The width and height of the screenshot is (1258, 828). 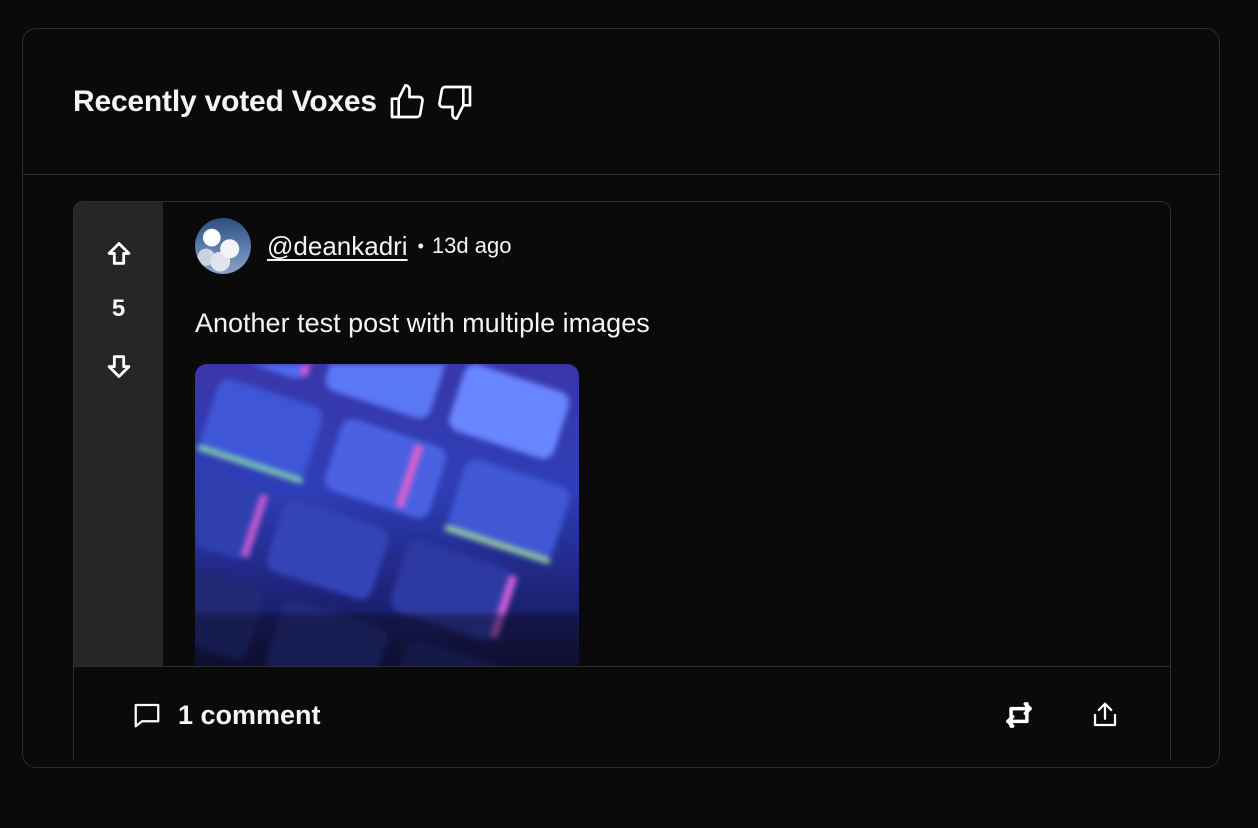 What do you see at coordinates (407, 100) in the screenshot?
I see `thumbs-up-icon` at bounding box center [407, 100].